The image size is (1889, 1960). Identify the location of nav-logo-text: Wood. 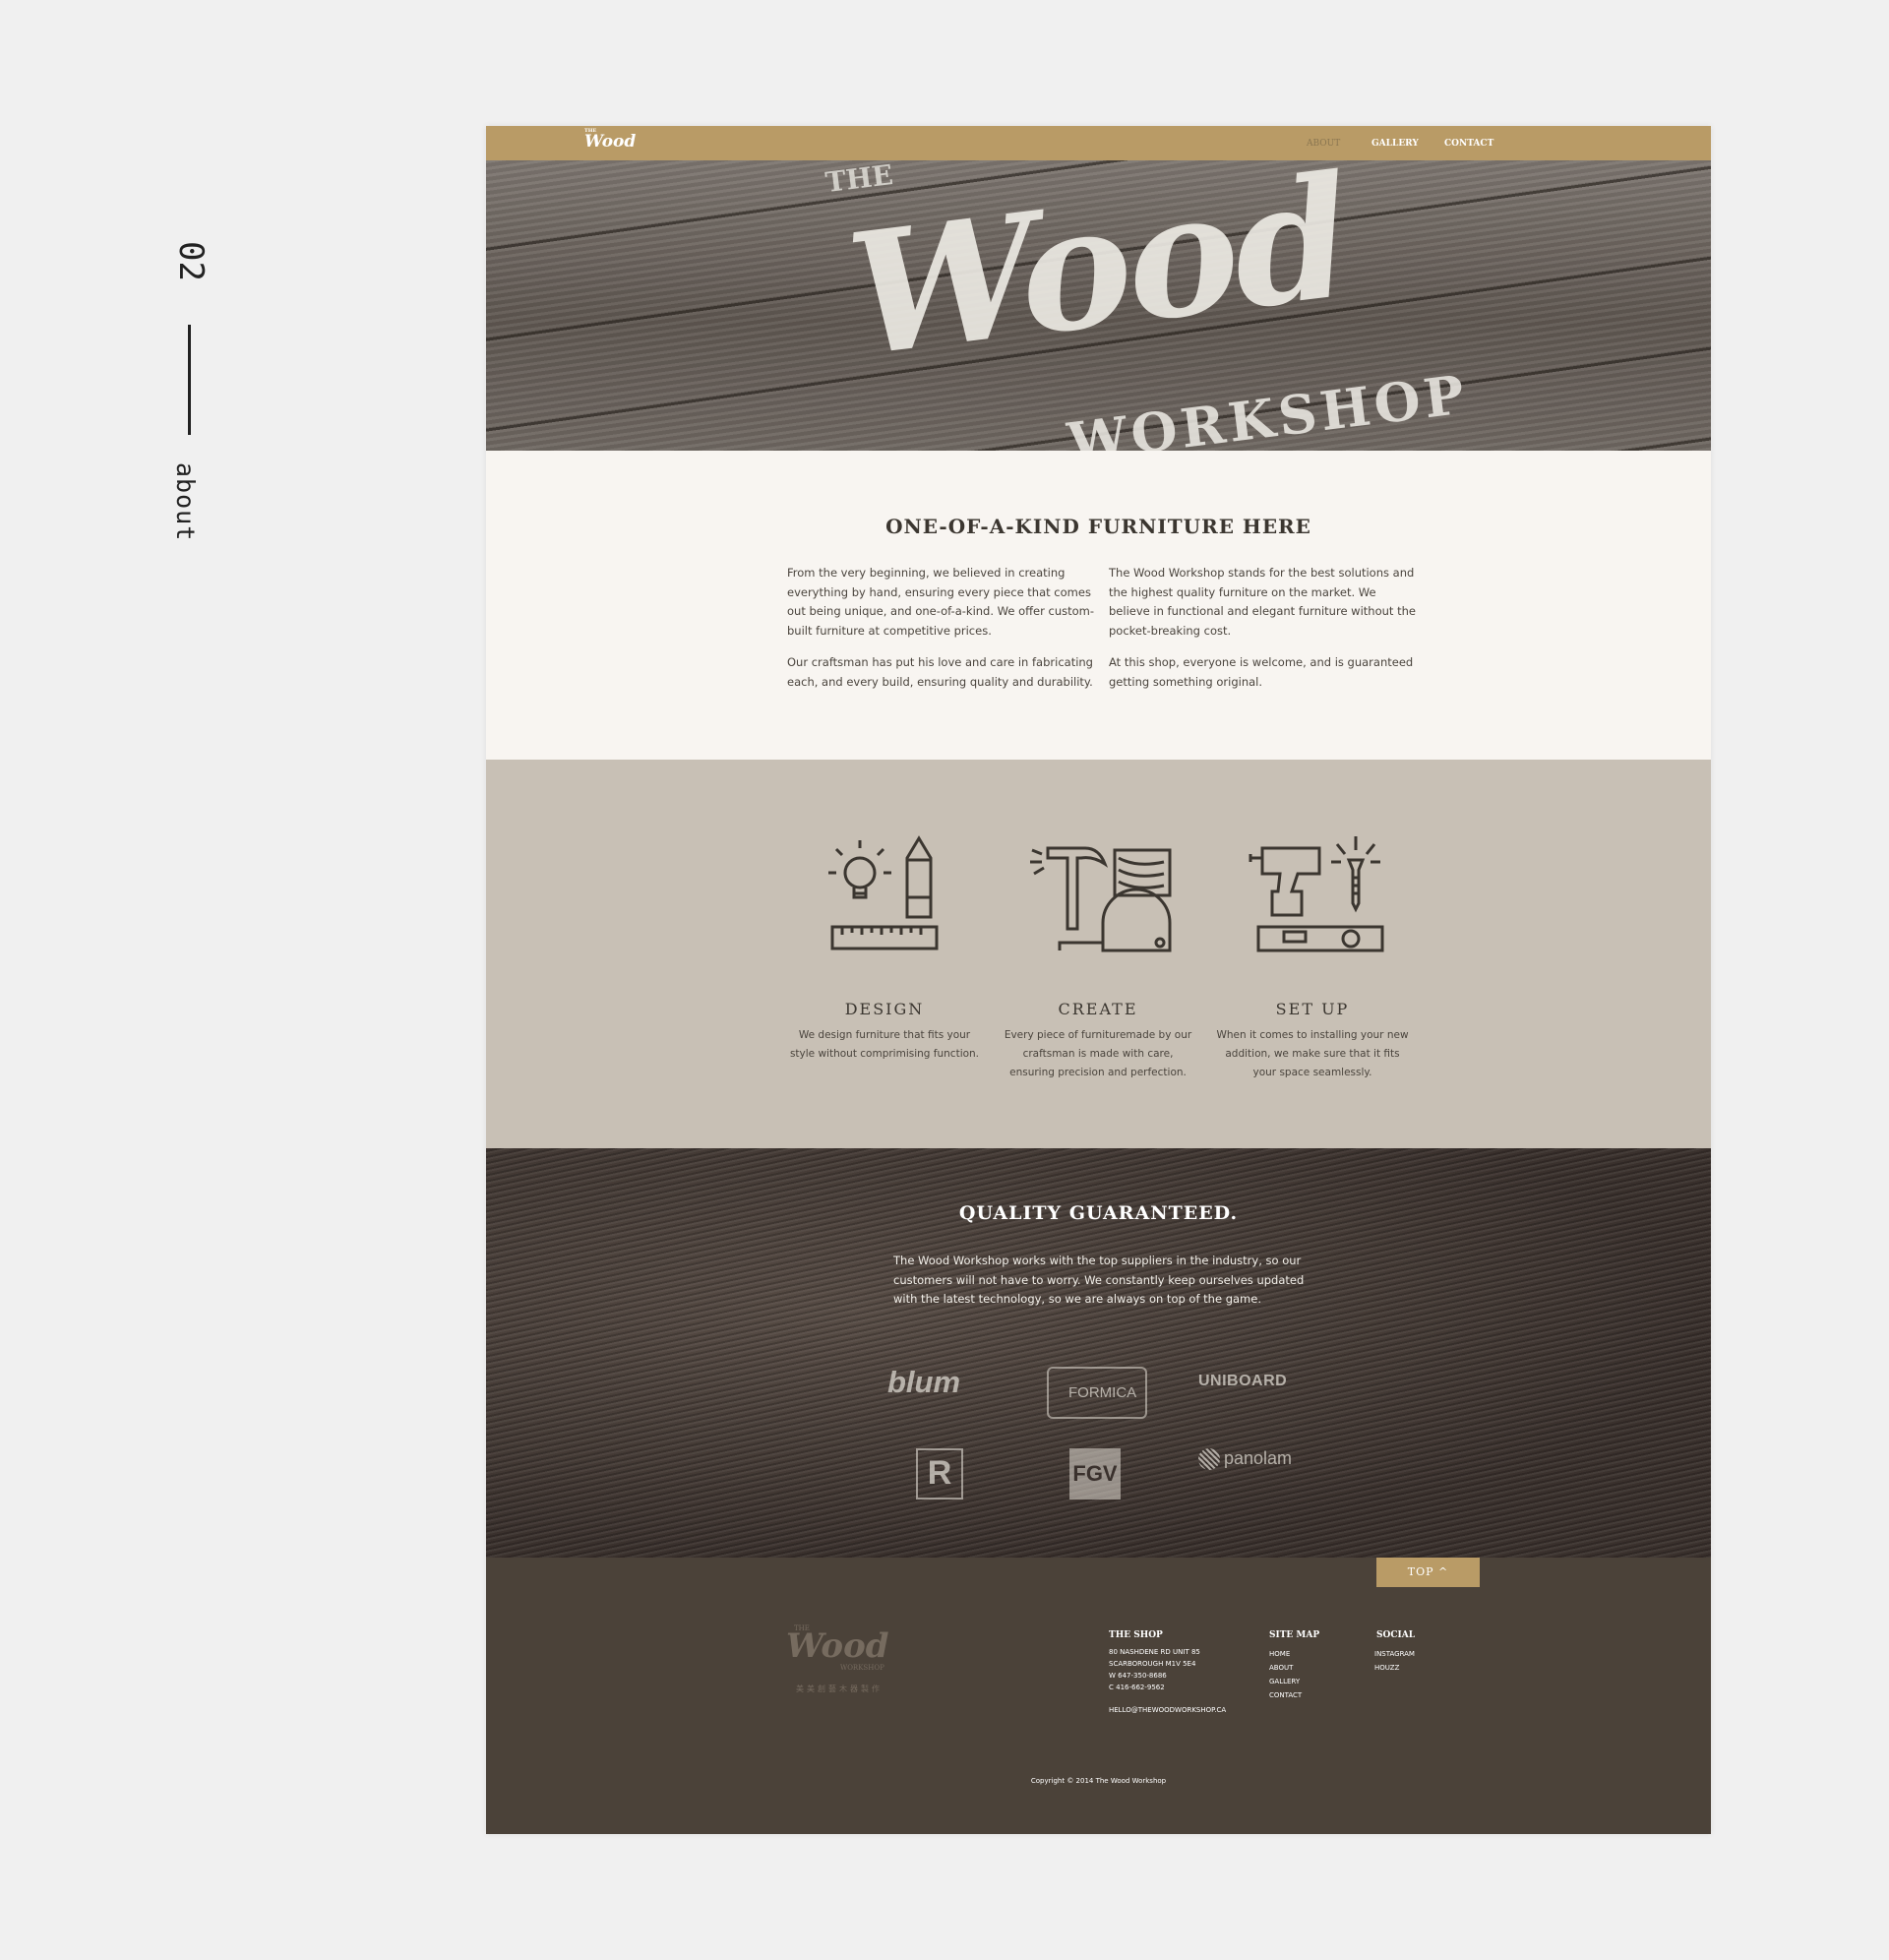
(611, 142).